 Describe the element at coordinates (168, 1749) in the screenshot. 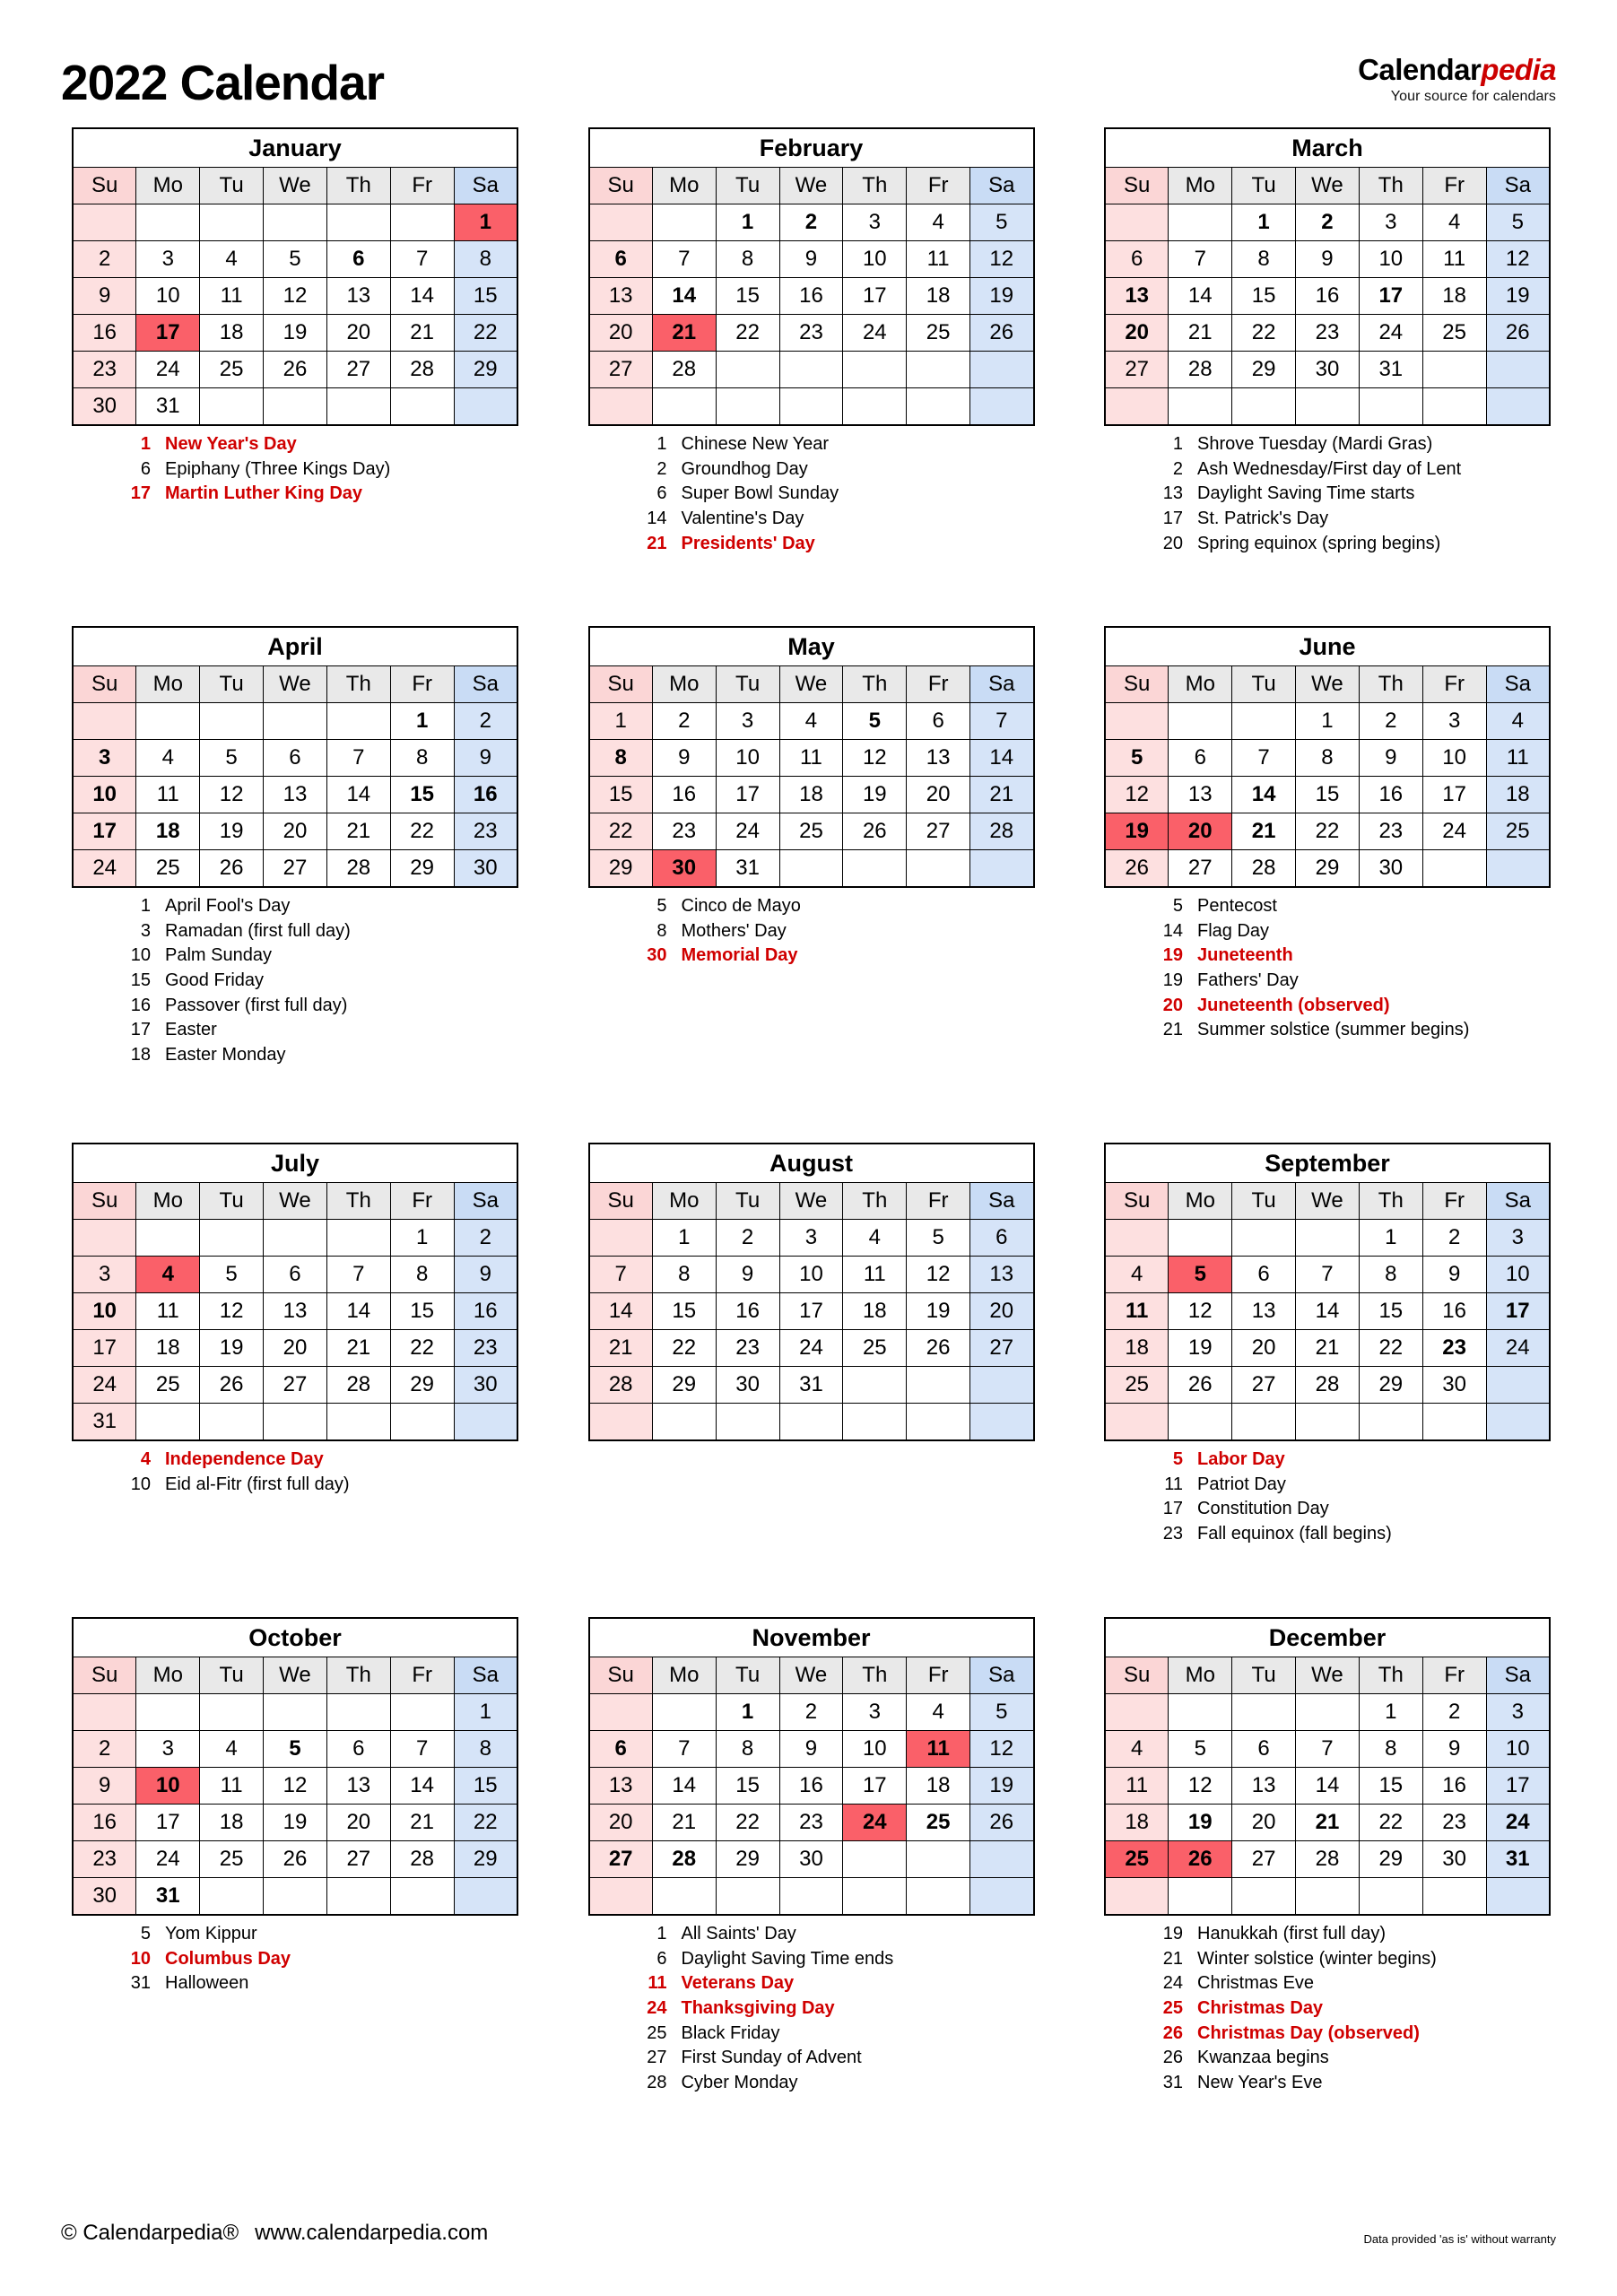

I see `day-cell: 3` at that location.